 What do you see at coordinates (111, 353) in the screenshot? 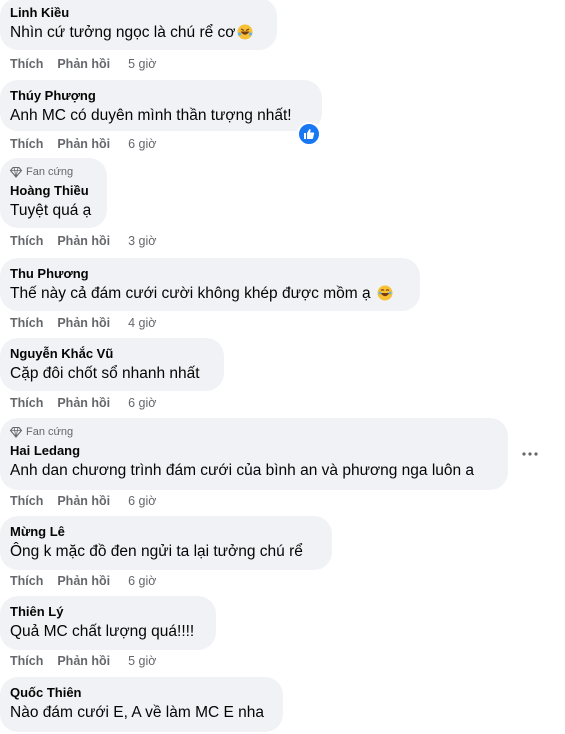
I see `comment-author: Nguyễn Khắc Vũ` at bounding box center [111, 353].